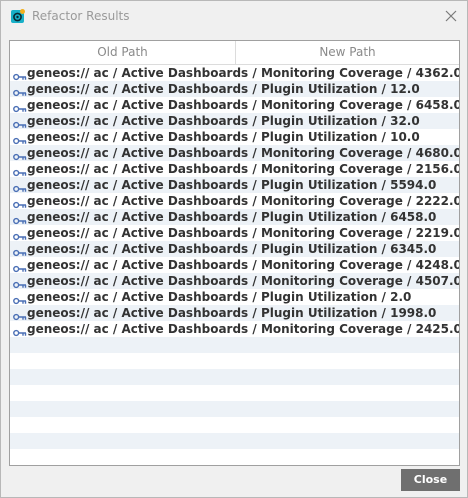  I want to click on column-header-old-path: Old Path, so click(122, 52).